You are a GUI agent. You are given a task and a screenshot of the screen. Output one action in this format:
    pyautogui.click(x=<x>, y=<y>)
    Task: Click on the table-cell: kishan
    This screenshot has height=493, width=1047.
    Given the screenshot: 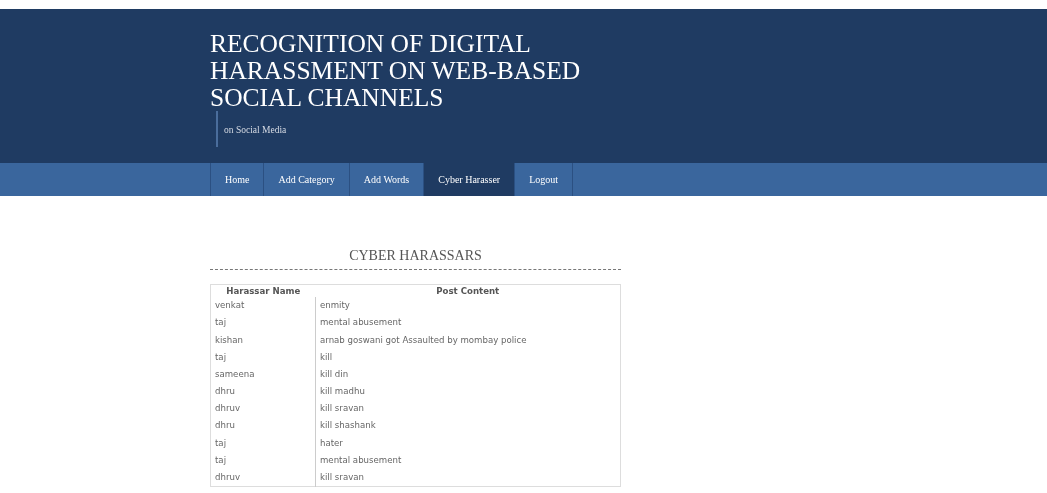 What is the action you would take?
    pyautogui.click(x=263, y=340)
    